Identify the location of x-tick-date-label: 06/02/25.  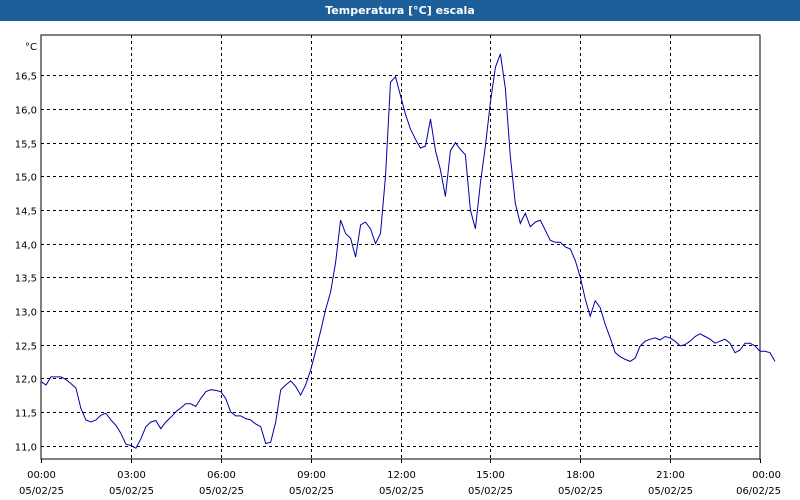
(758, 491).